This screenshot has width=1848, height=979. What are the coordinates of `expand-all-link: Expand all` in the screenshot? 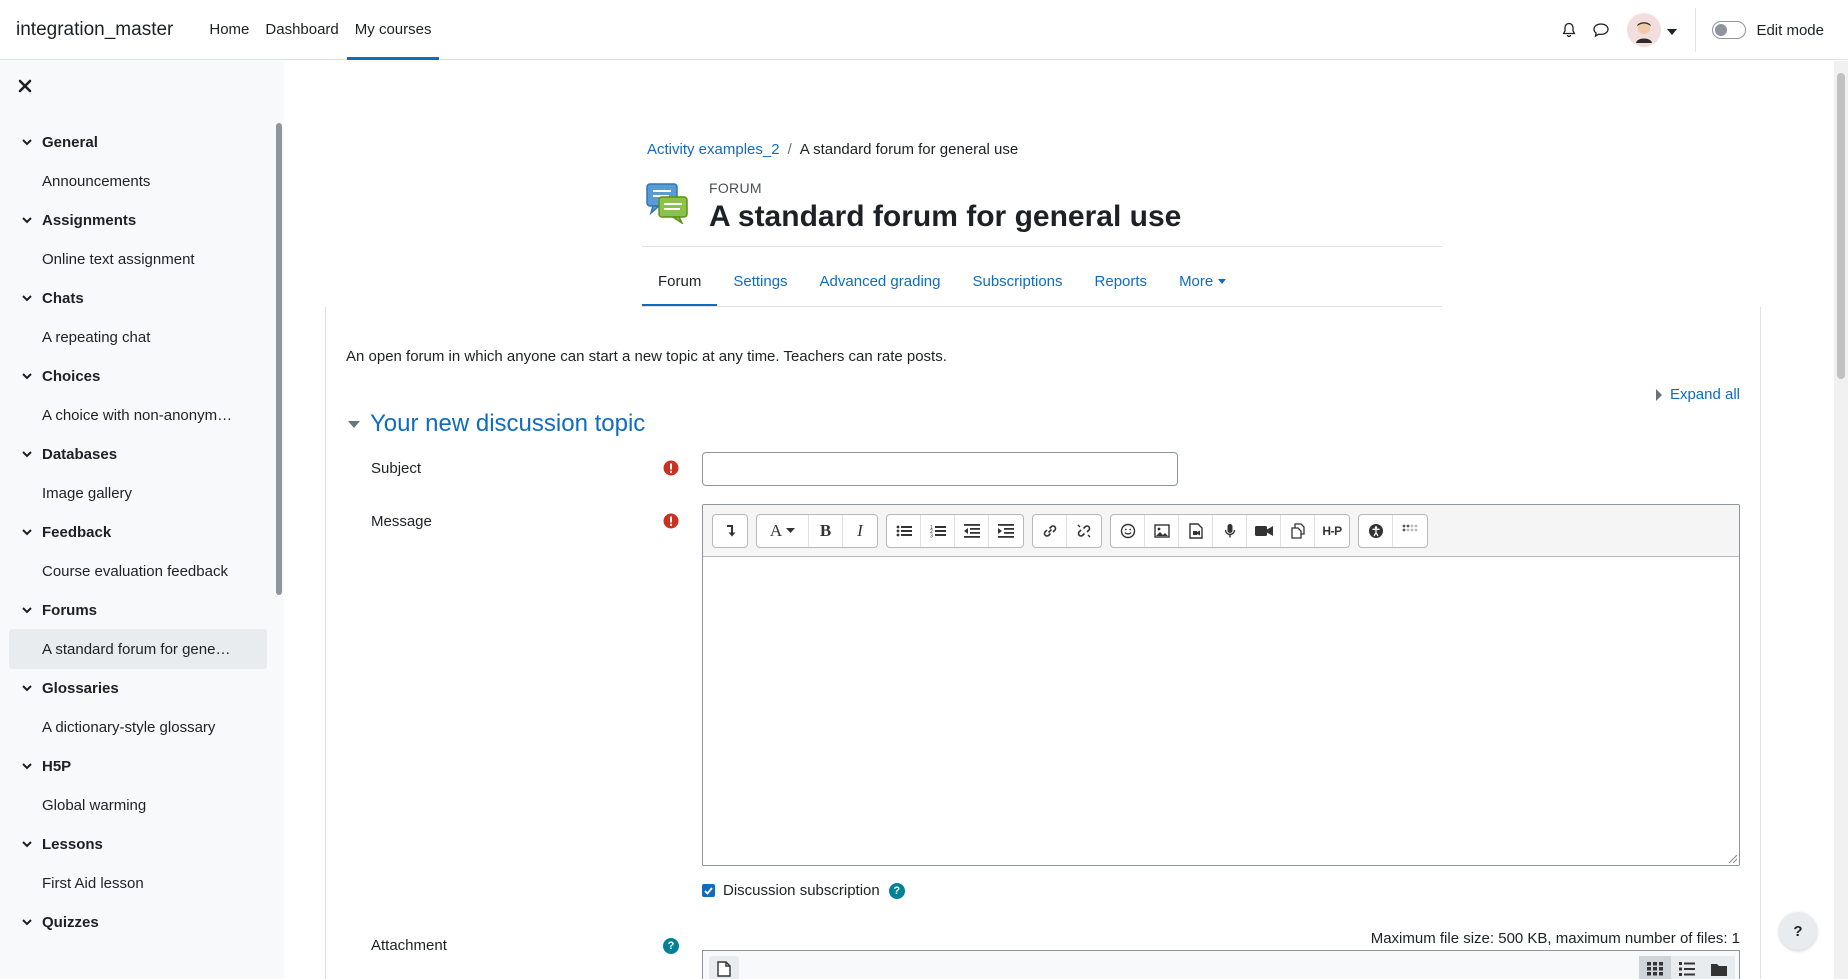 It's located at (1697, 394).